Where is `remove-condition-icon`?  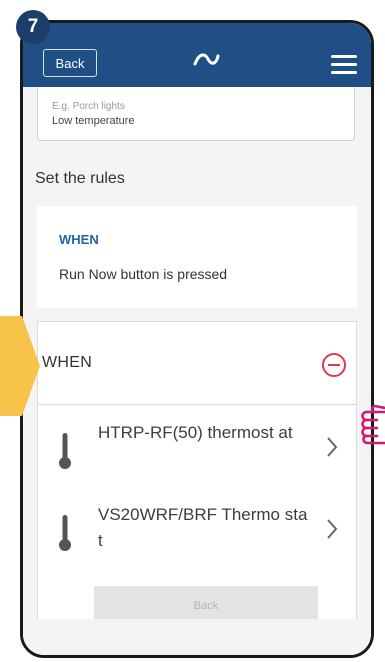 remove-condition-icon is located at coordinates (334, 365).